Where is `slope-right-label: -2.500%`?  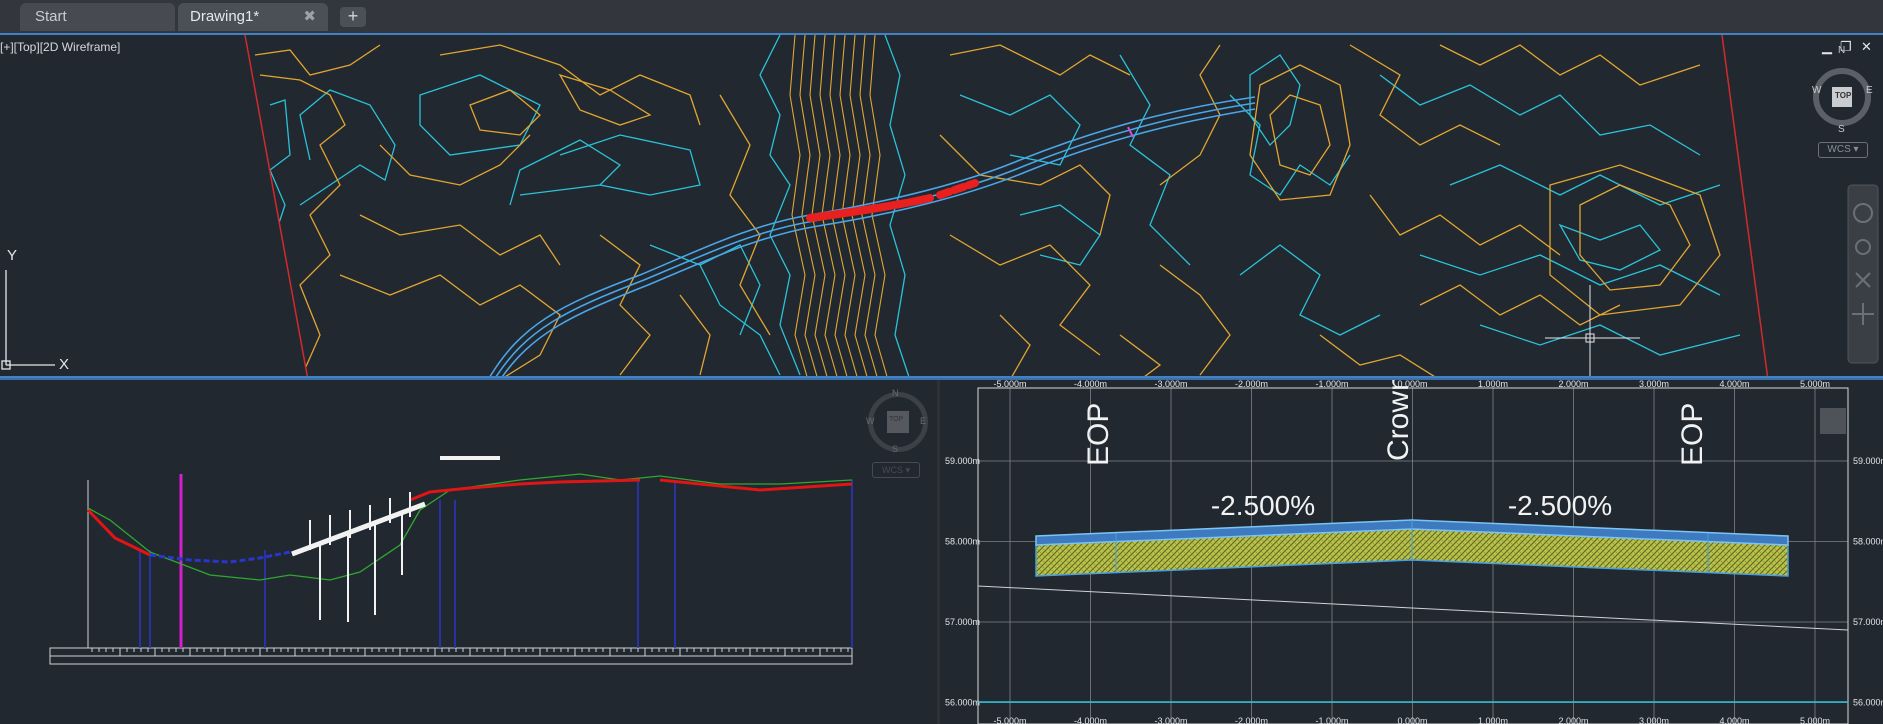
slope-right-label: -2.500% is located at coordinates (1560, 505).